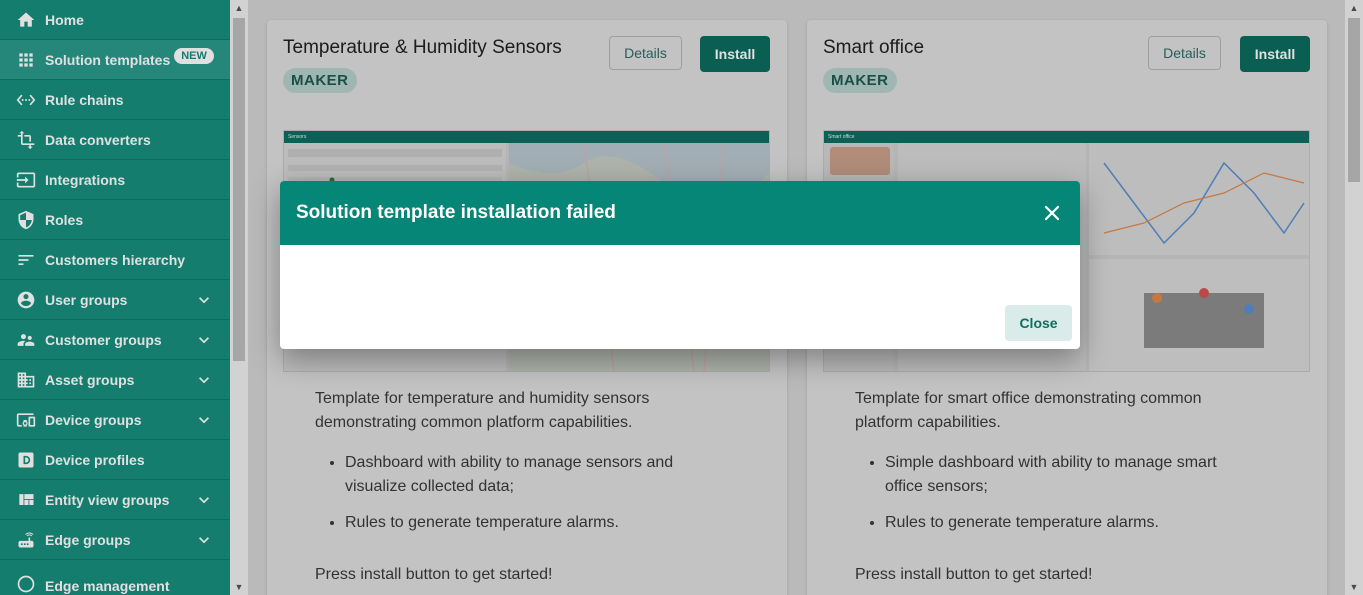 The height and width of the screenshot is (595, 1363). What do you see at coordinates (1038, 323) in the screenshot?
I see `close-button: Close` at bounding box center [1038, 323].